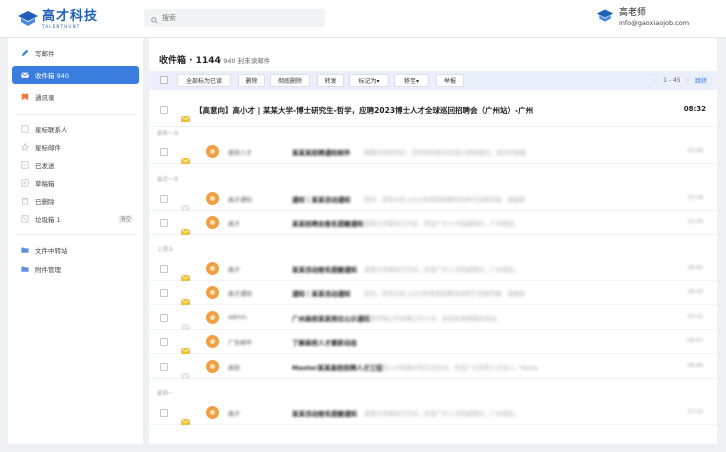  I want to click on sidebar-item-spam: 垃圾箱 1 清空, so click(75, 219).